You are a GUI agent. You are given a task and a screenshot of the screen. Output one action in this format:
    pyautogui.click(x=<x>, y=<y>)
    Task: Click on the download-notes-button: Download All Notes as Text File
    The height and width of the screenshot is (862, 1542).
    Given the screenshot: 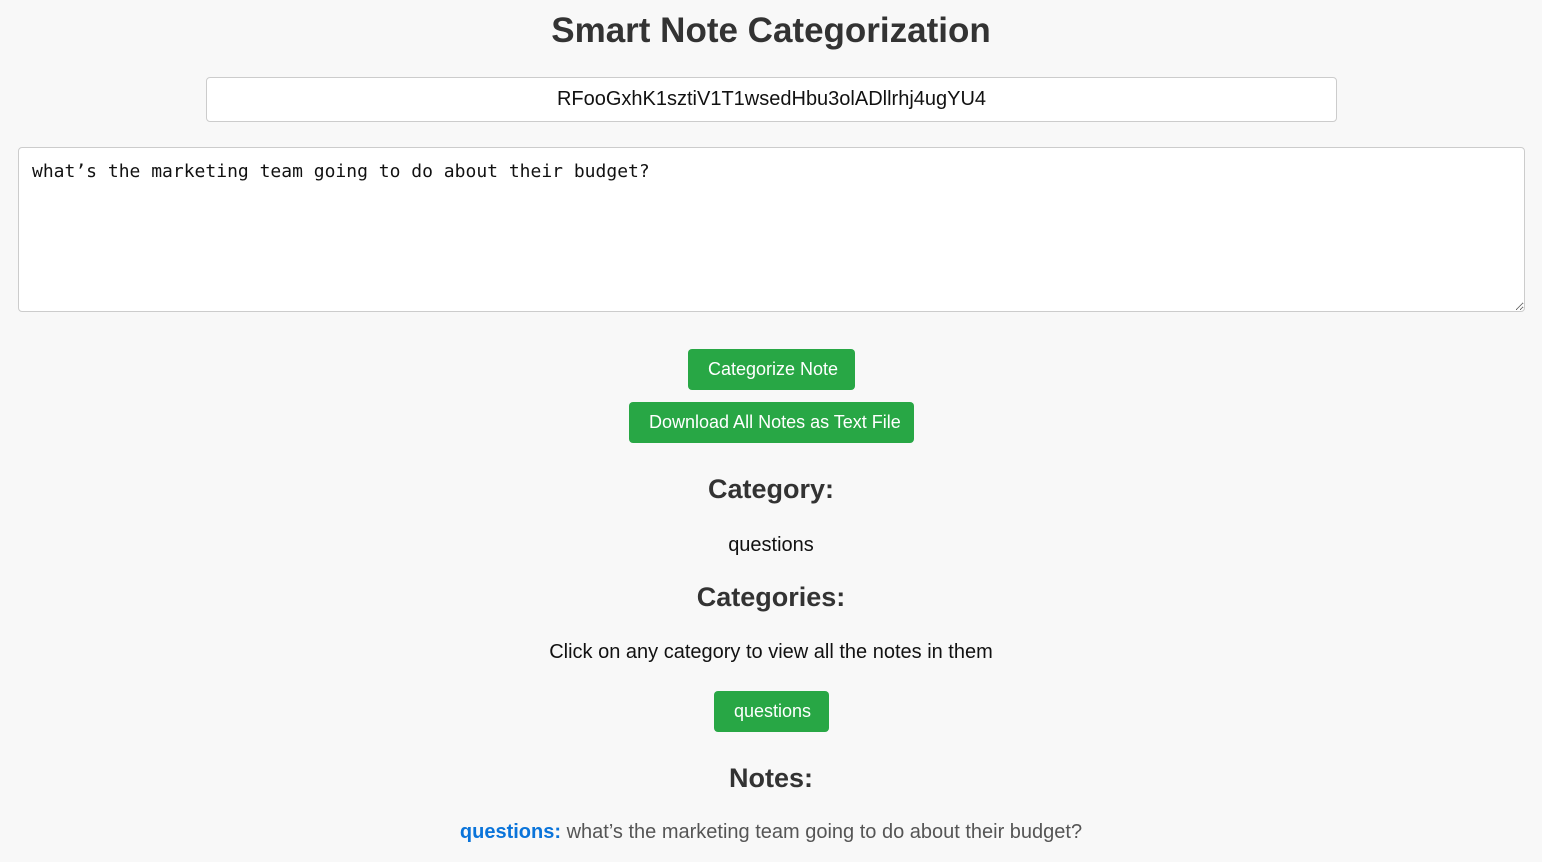 What is the action you would take?
    pyautogui.click(x=771, y=422)
    